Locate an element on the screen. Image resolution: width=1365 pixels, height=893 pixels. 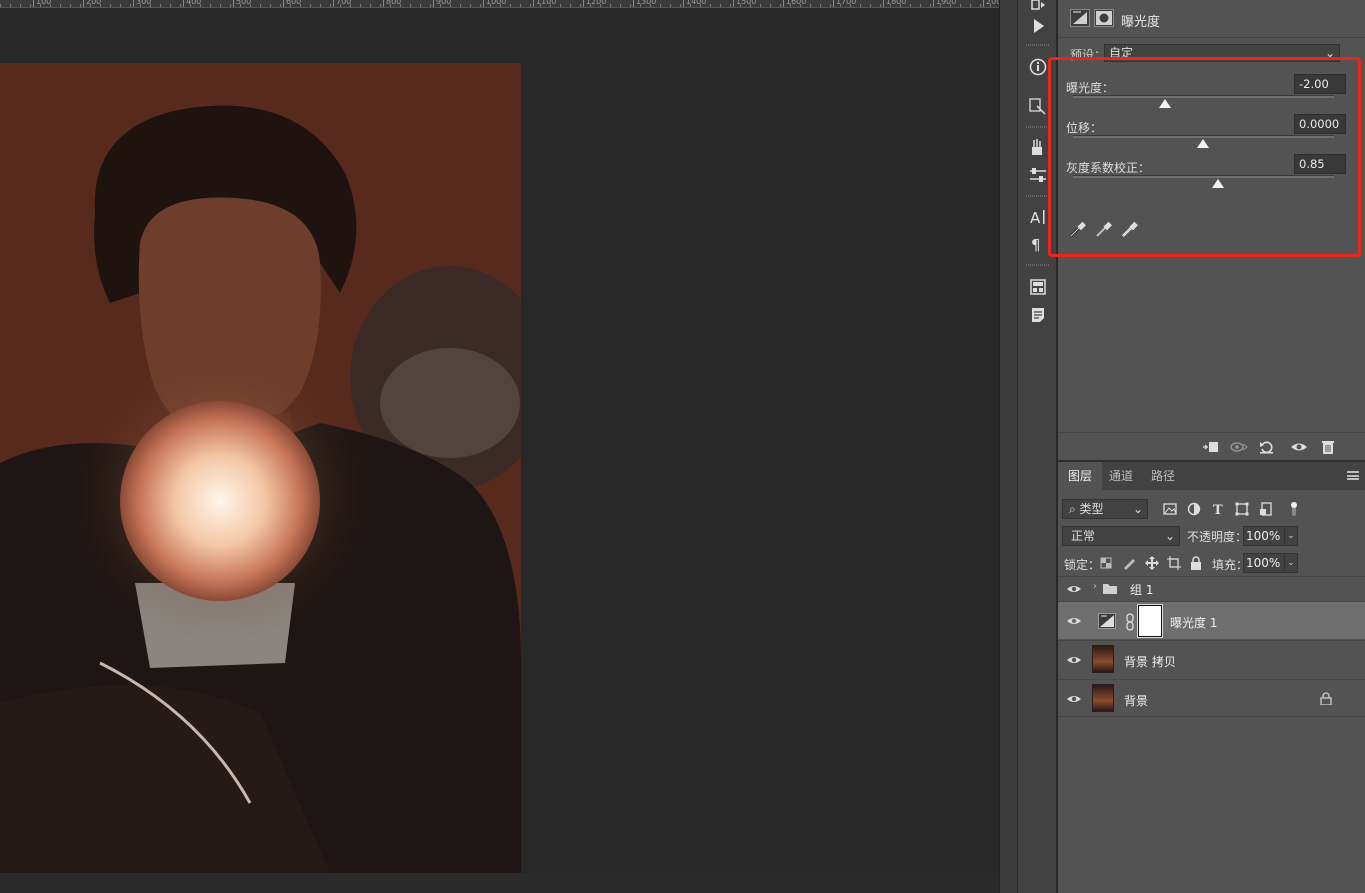
search-icon: ⌕ is located at coordinates (1074, 509).